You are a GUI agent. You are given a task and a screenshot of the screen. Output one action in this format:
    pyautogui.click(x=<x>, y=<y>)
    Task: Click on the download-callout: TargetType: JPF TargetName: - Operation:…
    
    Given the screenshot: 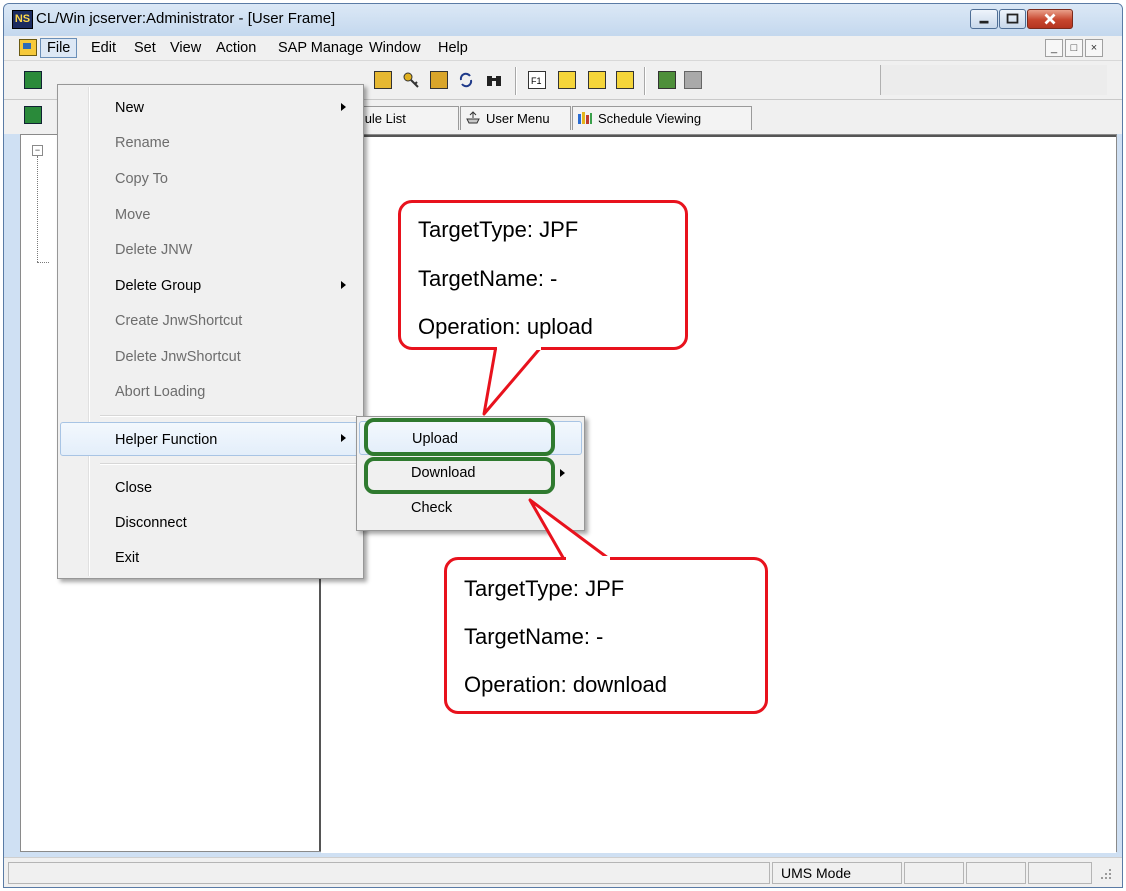 What is the action you would take?
    pyautogui.click(x=606, y=635)
    